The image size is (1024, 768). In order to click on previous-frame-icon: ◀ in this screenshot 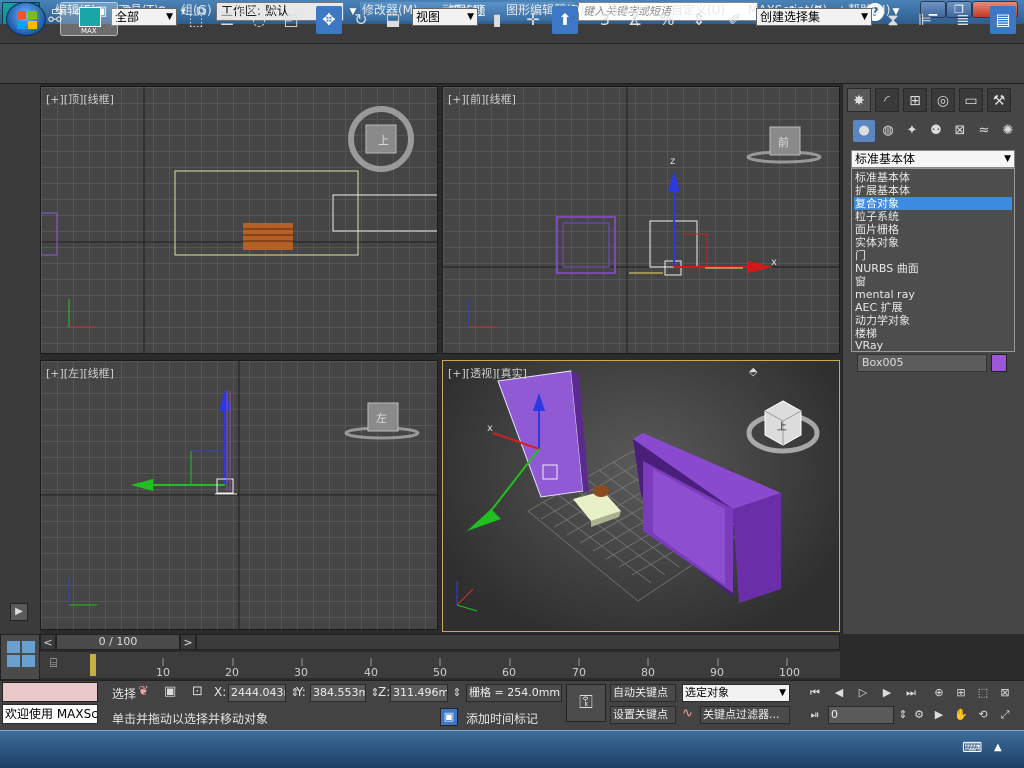, I will do `click(839, 693)`.